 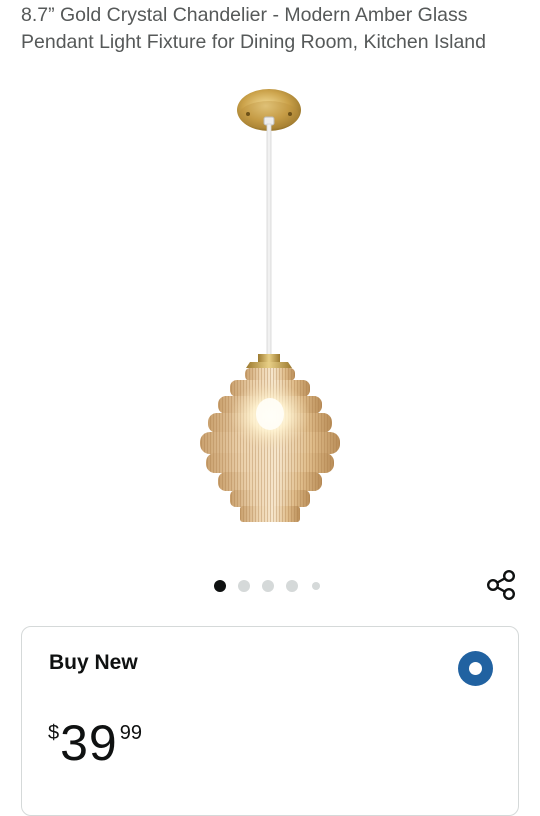 I want to click on price-whole: 39, so click(x=89, y=743).